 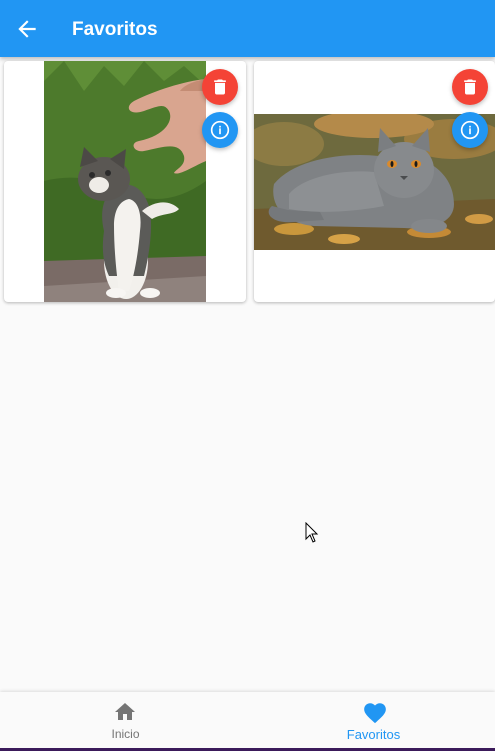 I want to click on heart-icon, so click(x=375, y=713).